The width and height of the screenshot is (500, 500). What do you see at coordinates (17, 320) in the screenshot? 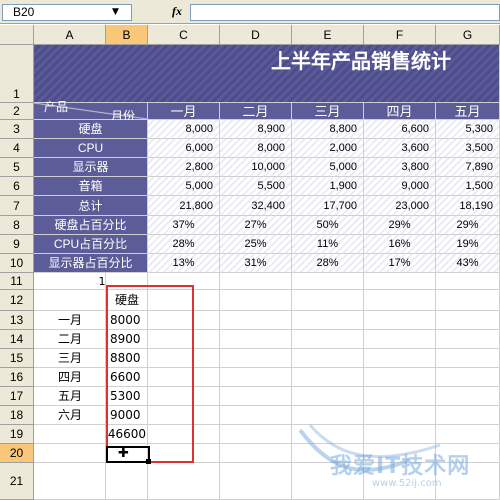
I see `row-header-13: 13` at bounding box center [17, 320].